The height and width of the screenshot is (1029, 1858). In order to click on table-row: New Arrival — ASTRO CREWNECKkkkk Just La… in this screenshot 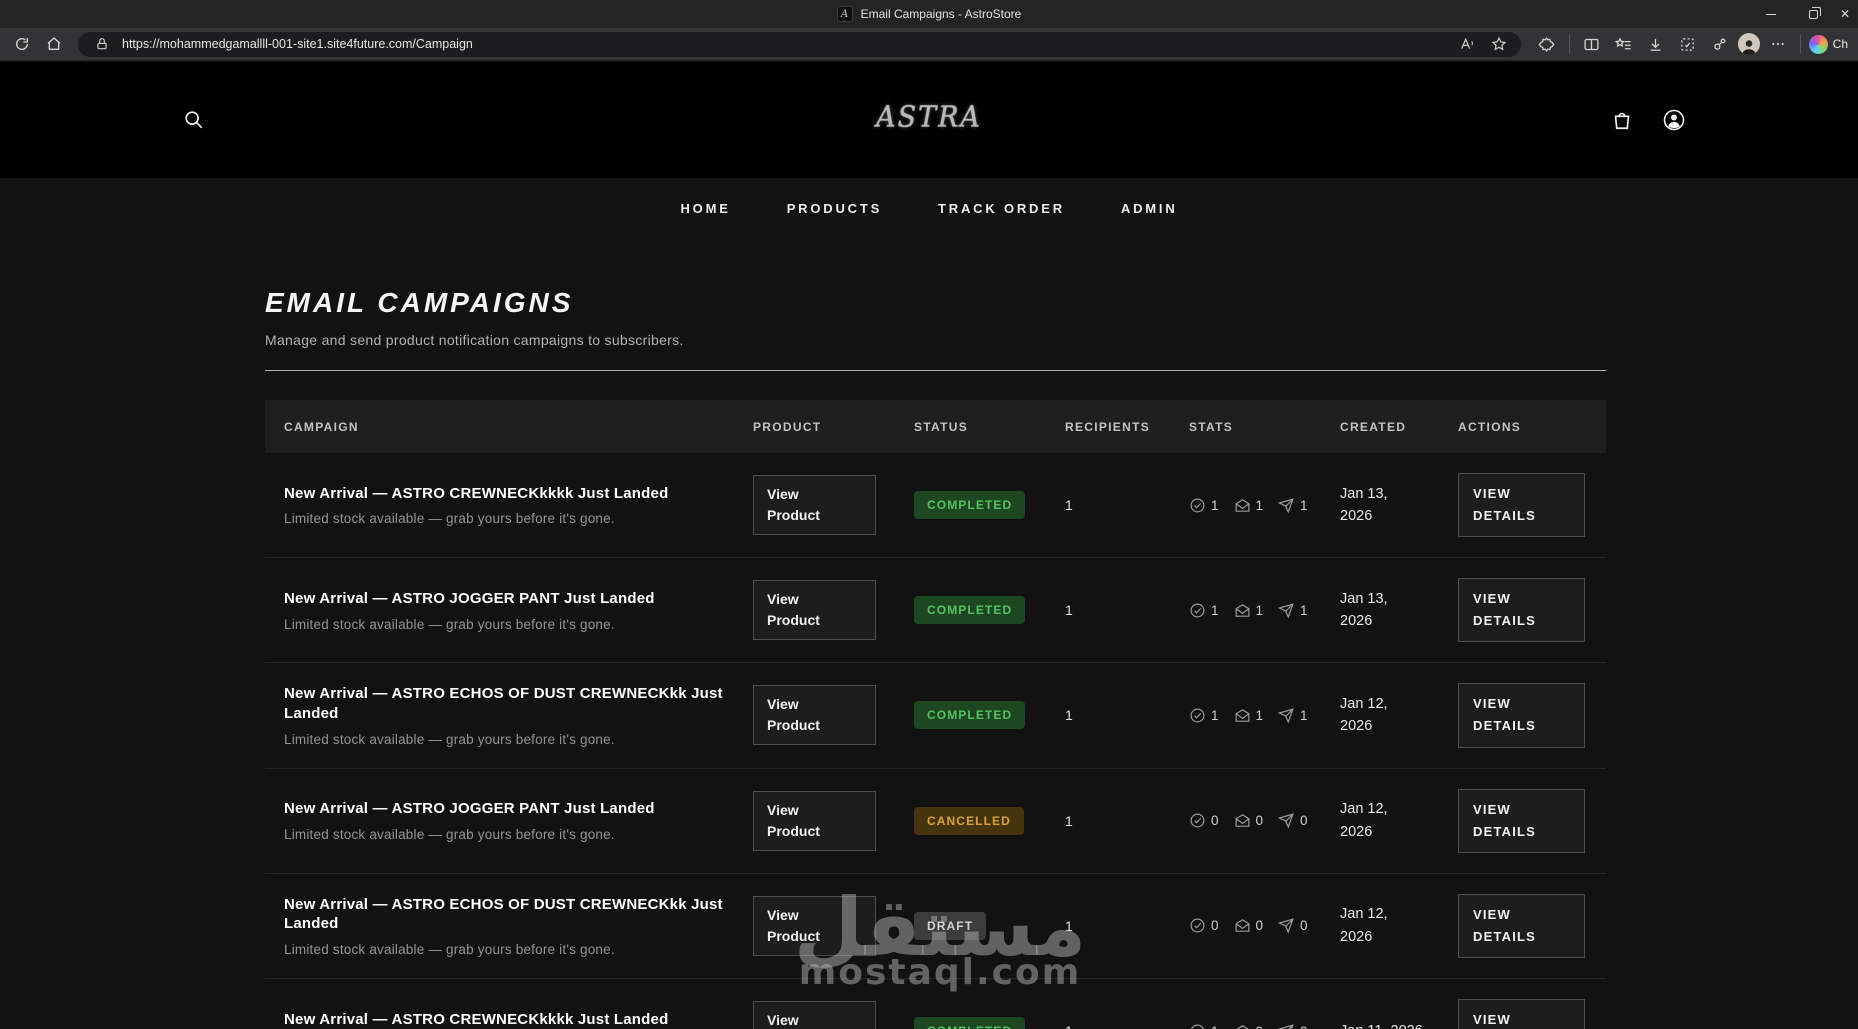, I will do `click(935, 506)`.